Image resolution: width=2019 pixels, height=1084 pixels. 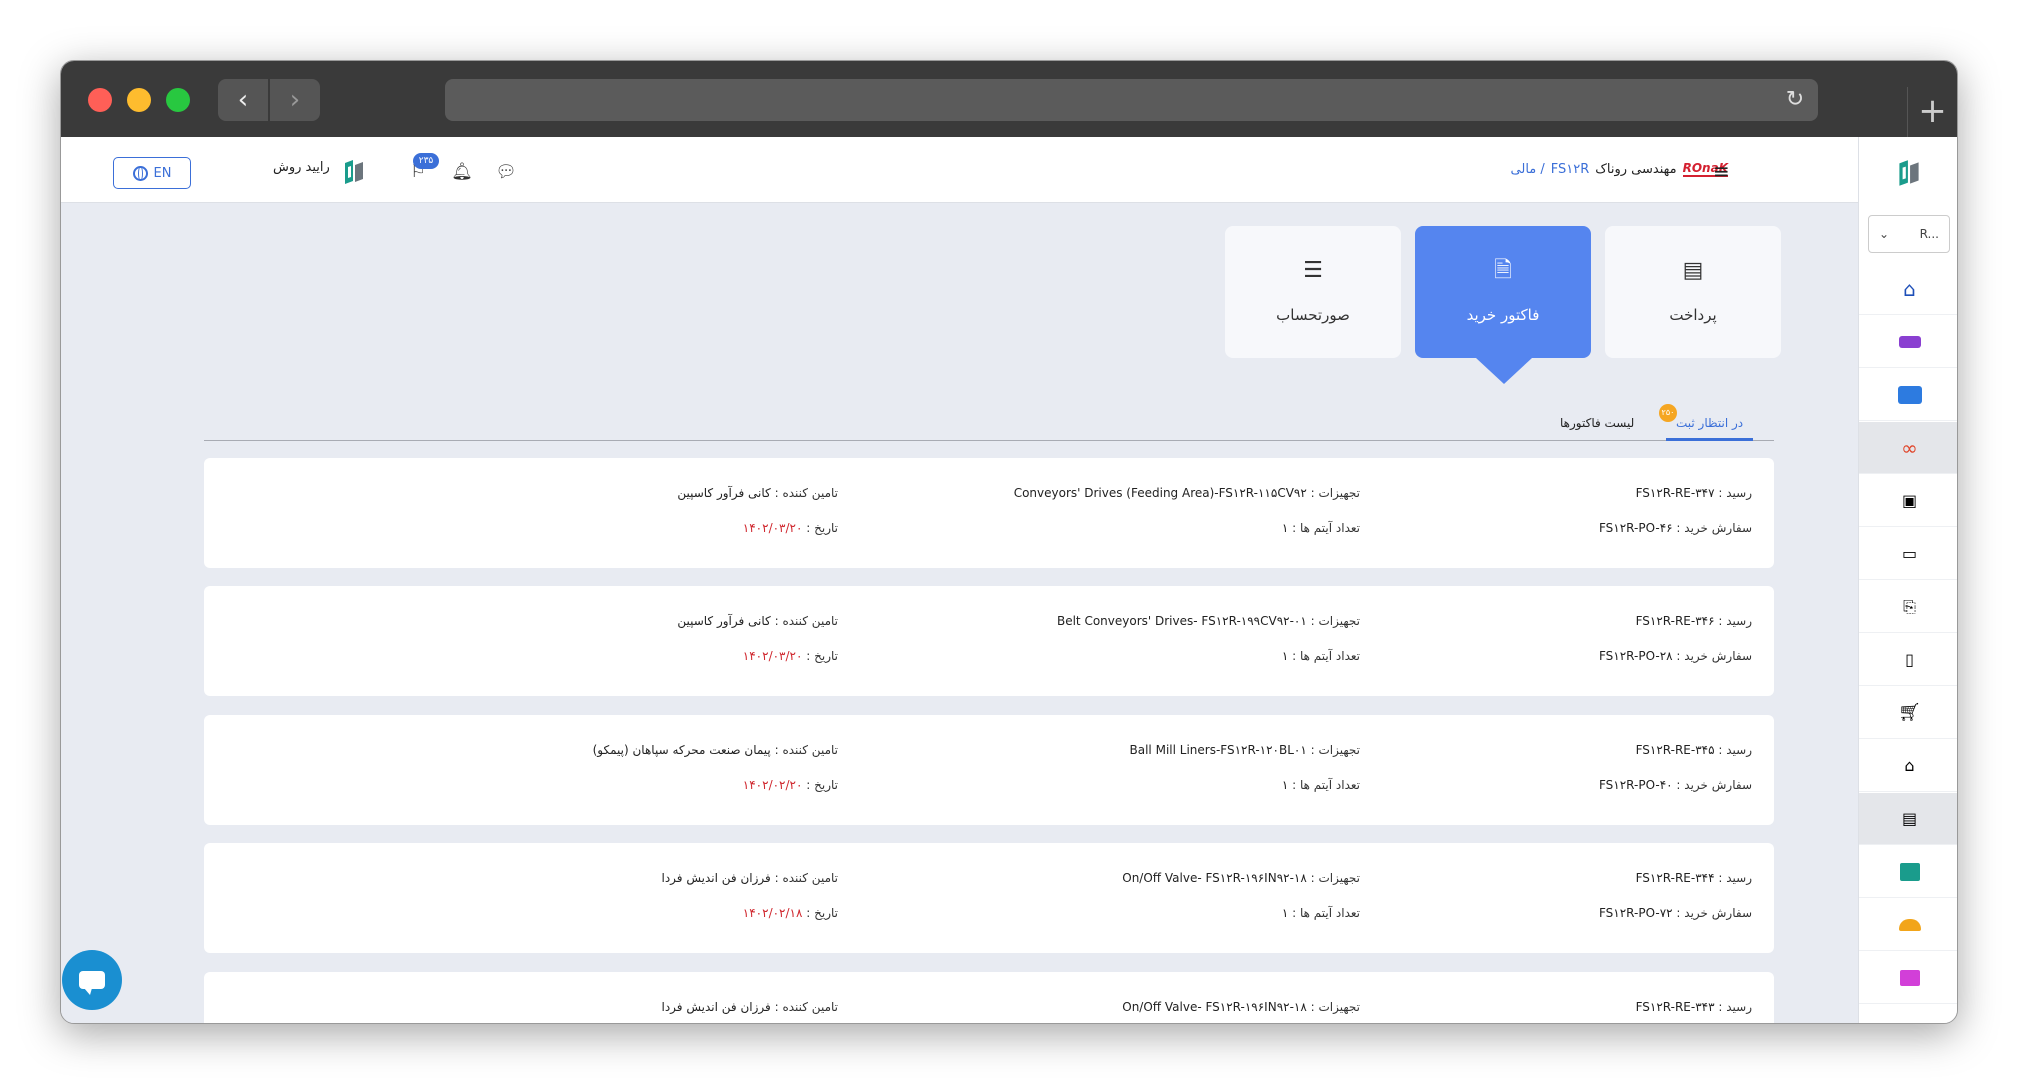 What do you see at coordinates (1131, 100) in the screenshot?
I see `address-bar: ↻` at bounding box center [1131, 100].